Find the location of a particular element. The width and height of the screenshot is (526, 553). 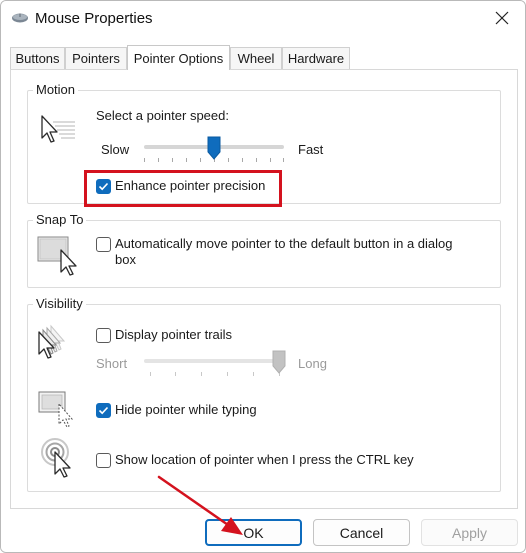

title-bar: Mouse Properties is located at coordinates (263, 19).